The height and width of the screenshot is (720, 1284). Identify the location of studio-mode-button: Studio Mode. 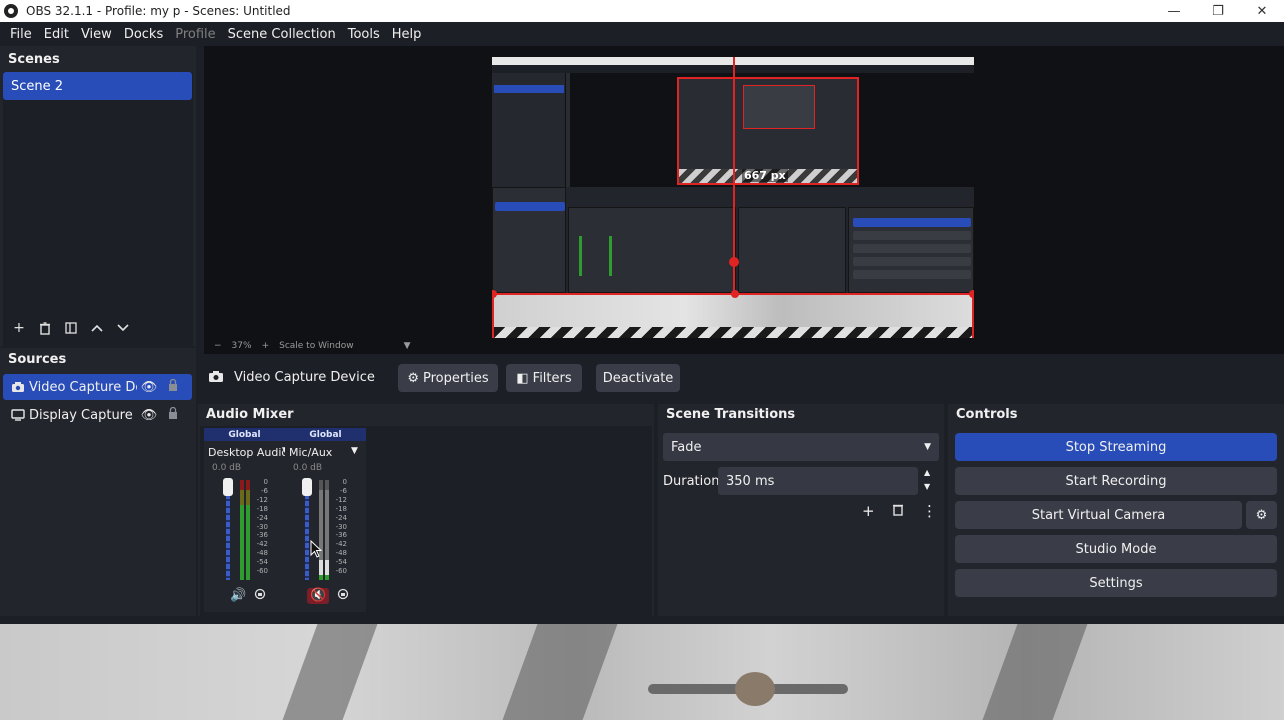
(1116, 549).